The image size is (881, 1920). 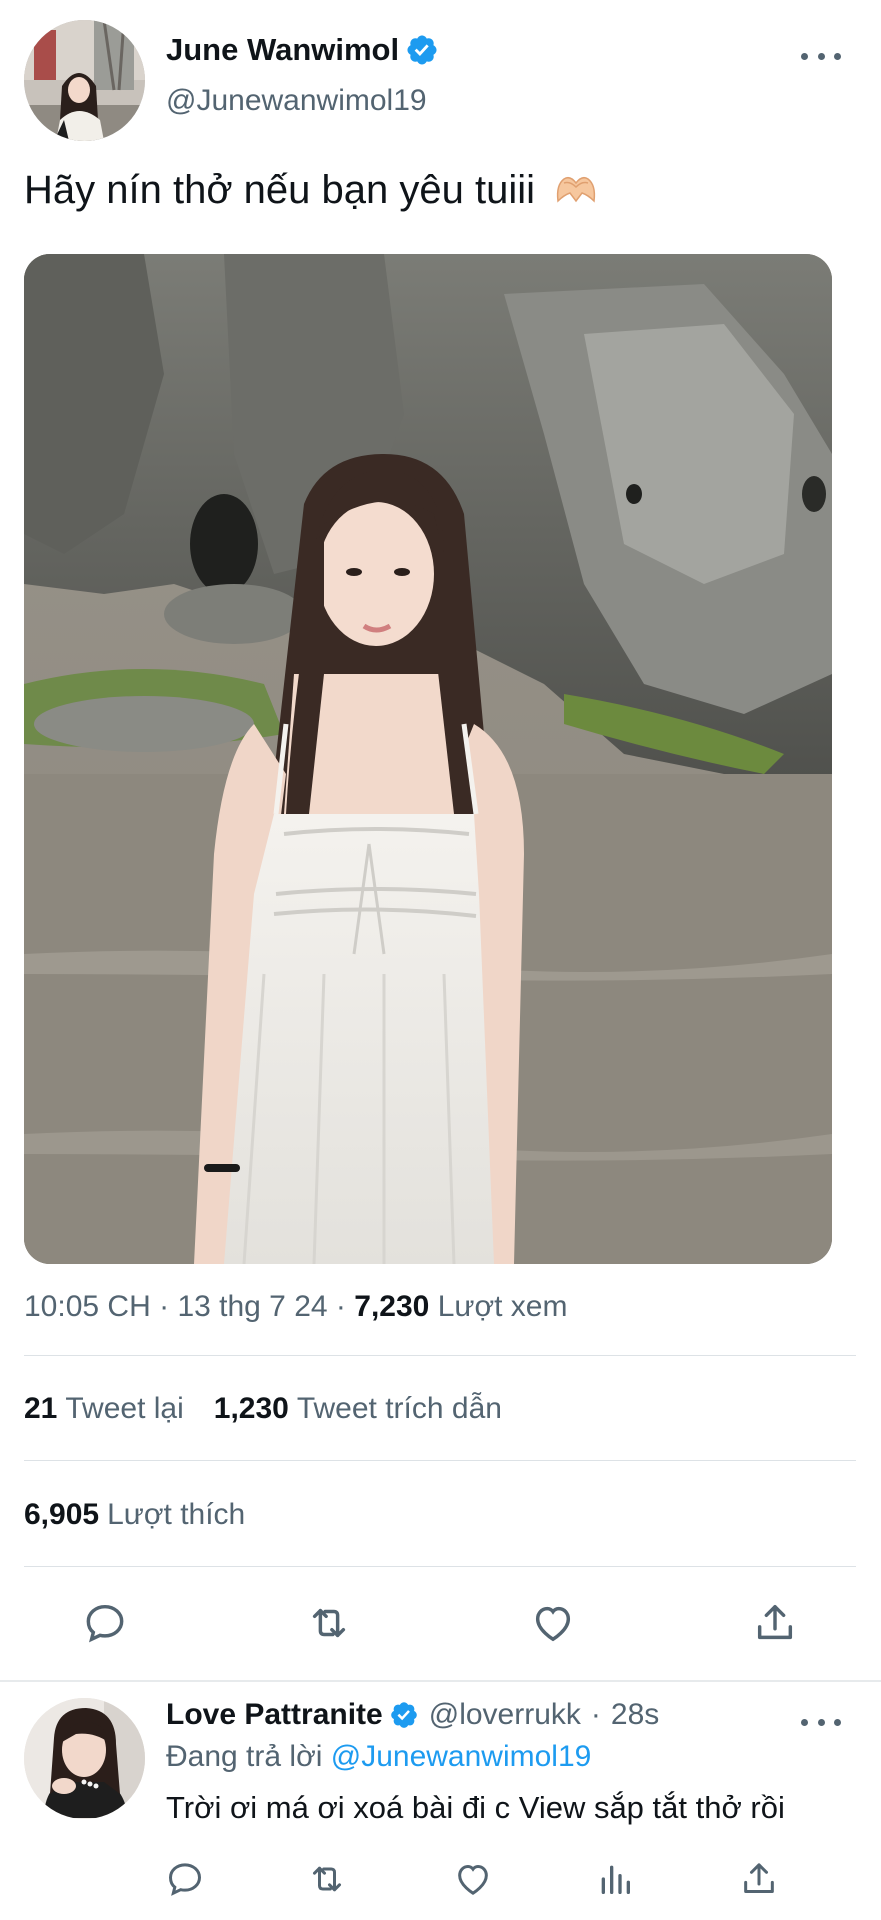 I want to click on author-handle: @Junewanwimol19, so click(x=296, y=101).